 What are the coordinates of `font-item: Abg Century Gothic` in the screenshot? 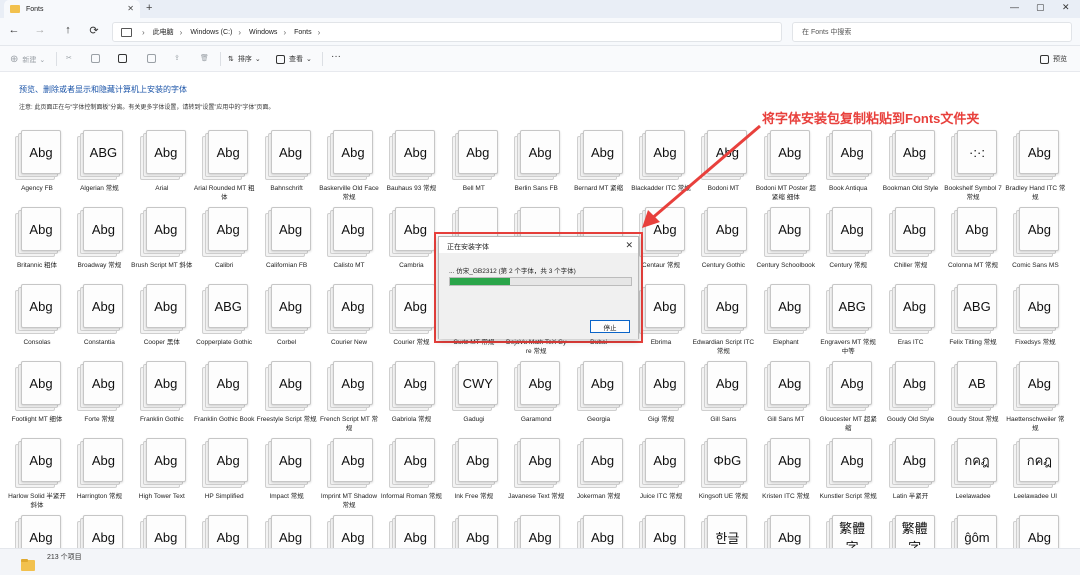 It's located at (723, 237).